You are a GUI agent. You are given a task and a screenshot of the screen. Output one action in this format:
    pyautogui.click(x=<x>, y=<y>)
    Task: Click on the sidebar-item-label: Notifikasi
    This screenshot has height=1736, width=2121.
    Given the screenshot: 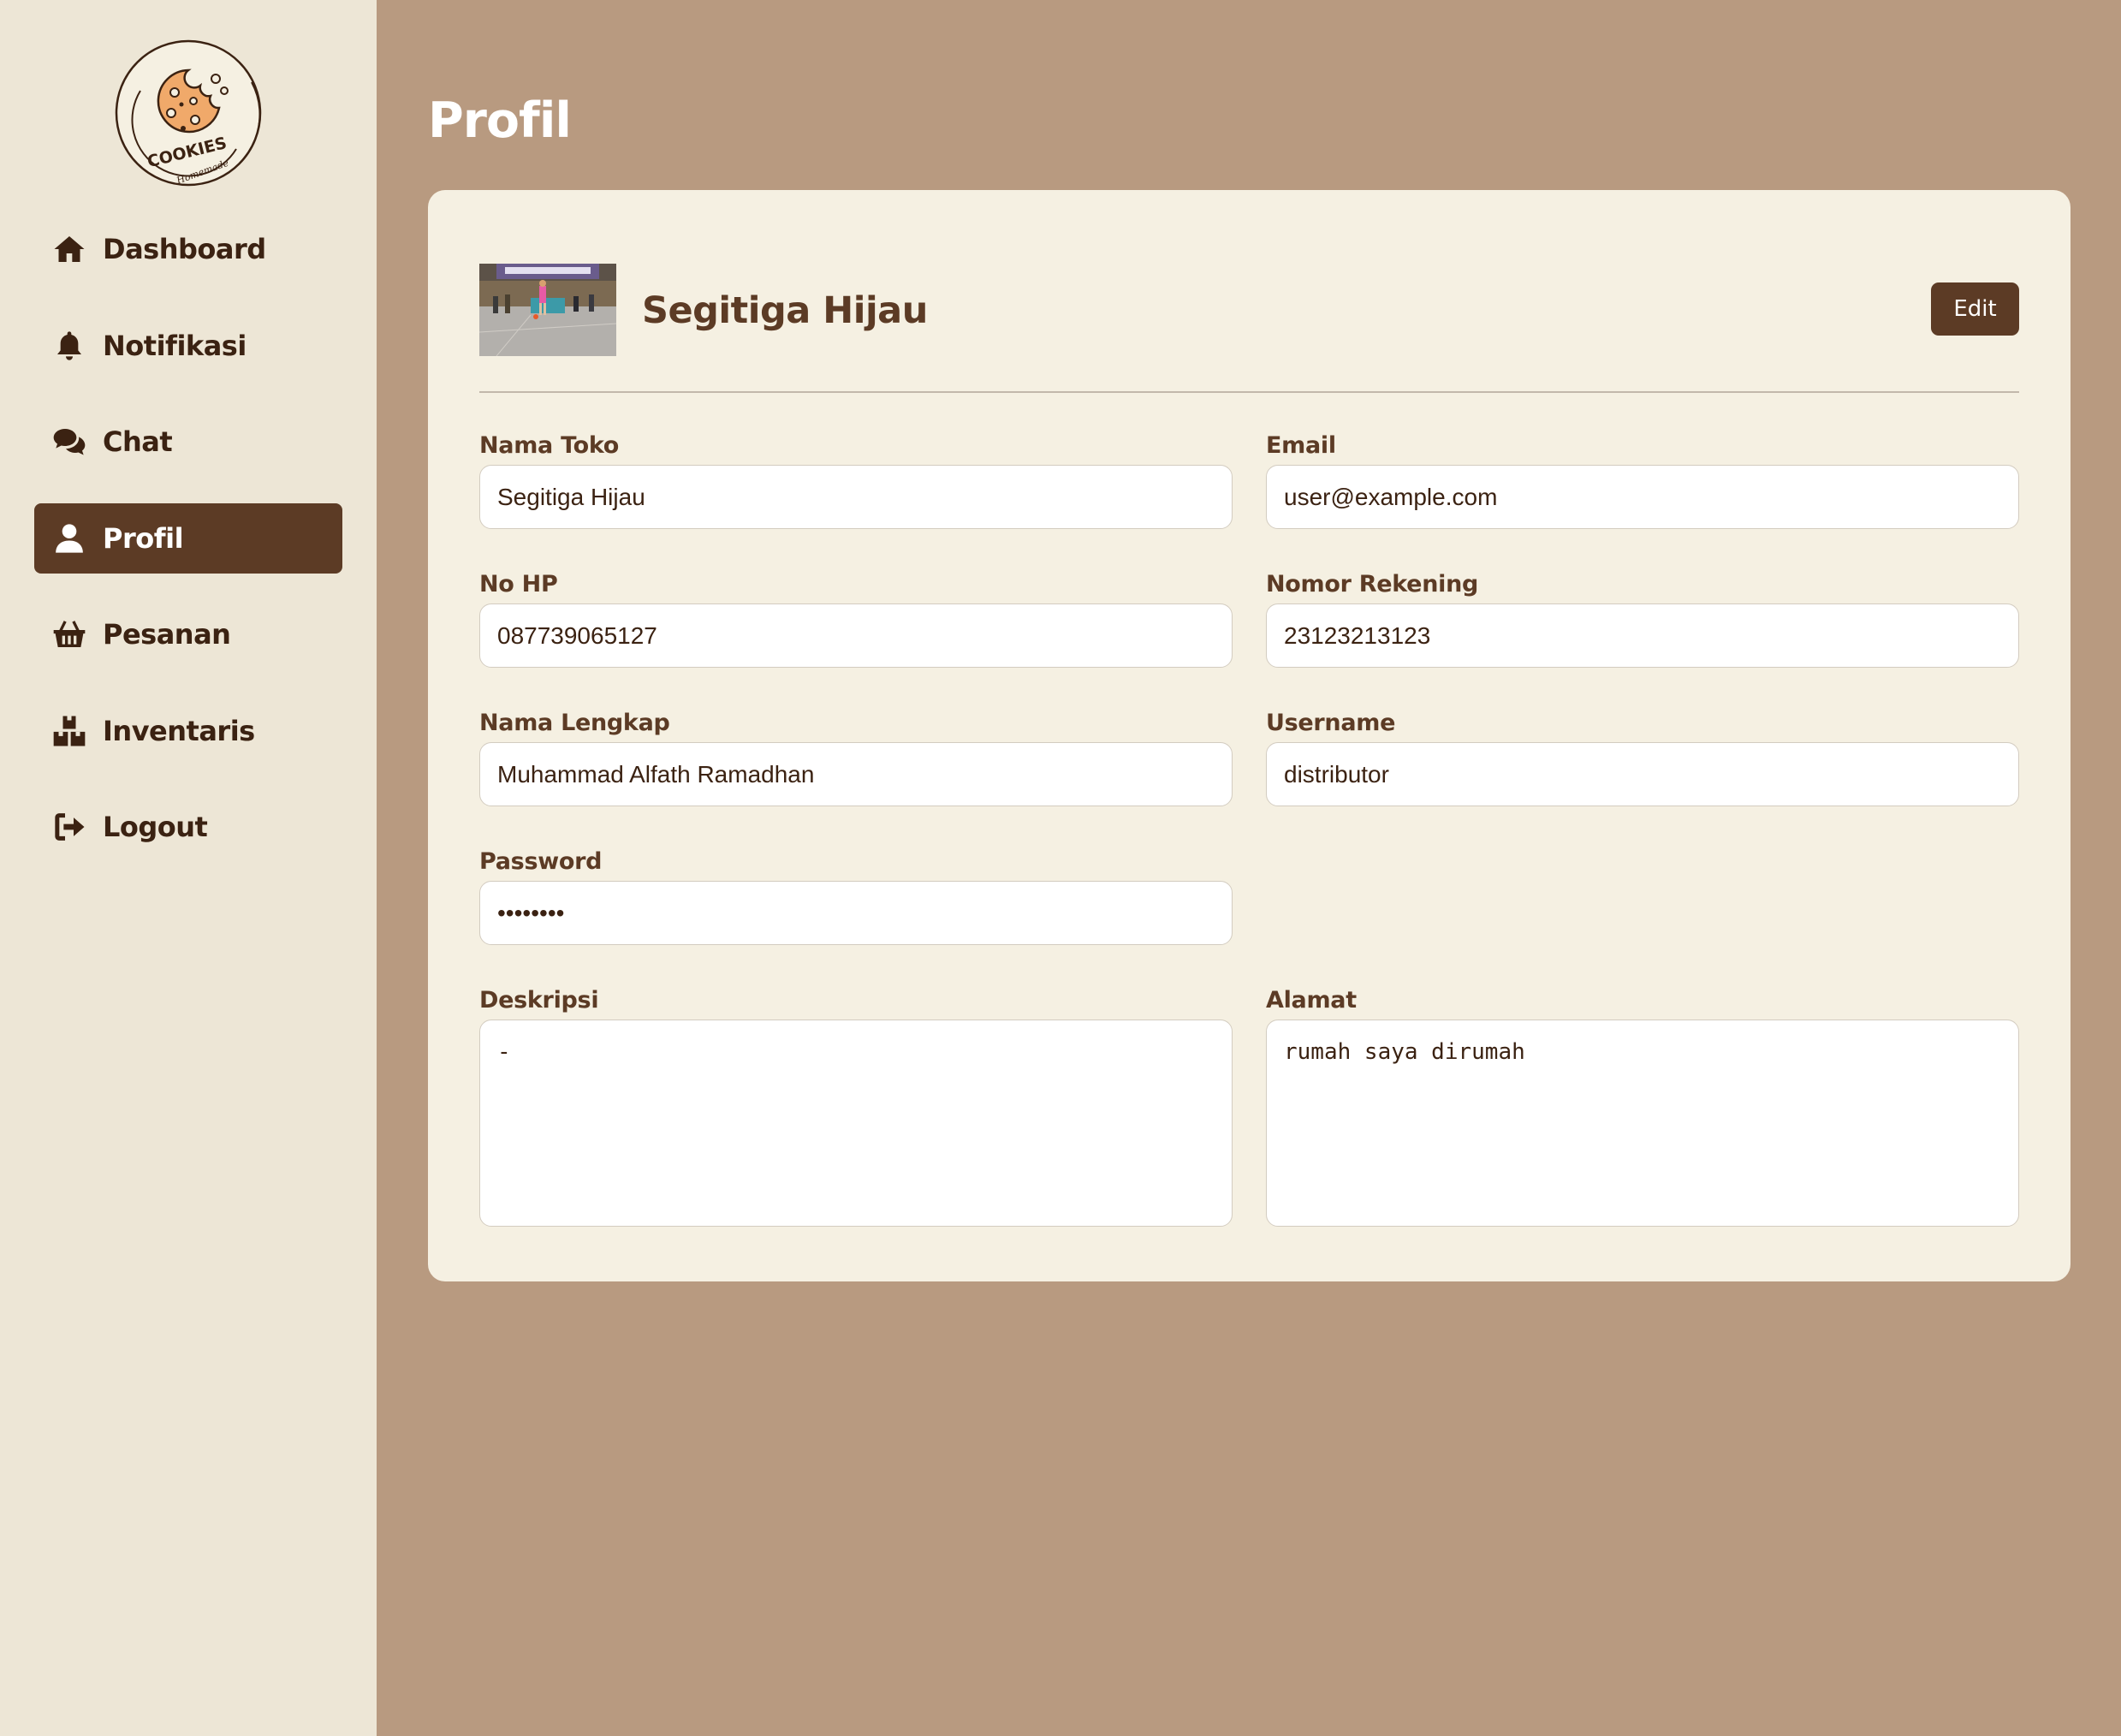 What is the action you would take?
    pyautogui.click(x=175, y=346)
    